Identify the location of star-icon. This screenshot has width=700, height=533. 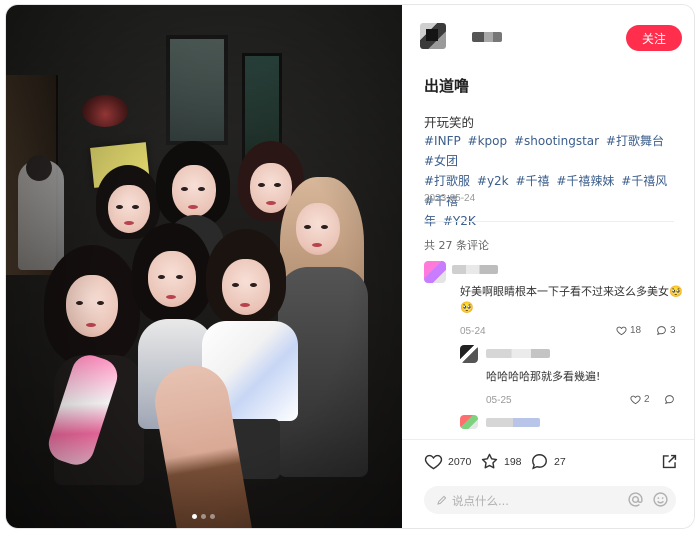
(489, 461).